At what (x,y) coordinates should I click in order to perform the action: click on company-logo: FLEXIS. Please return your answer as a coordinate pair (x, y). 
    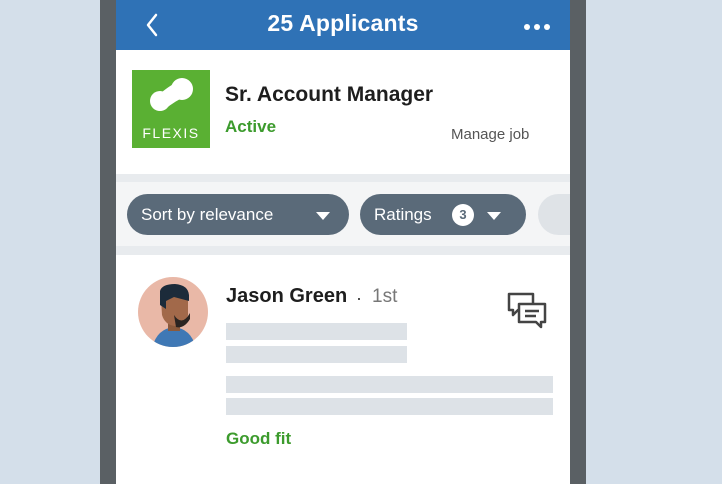
    Looking at the image, I should click on (171, 109).